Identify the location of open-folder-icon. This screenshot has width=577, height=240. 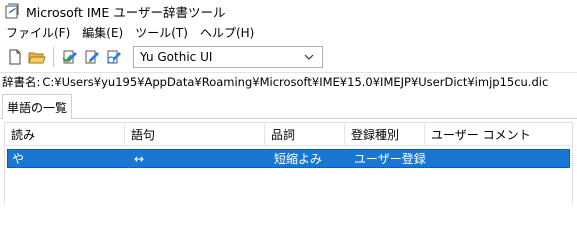
(37, 58).